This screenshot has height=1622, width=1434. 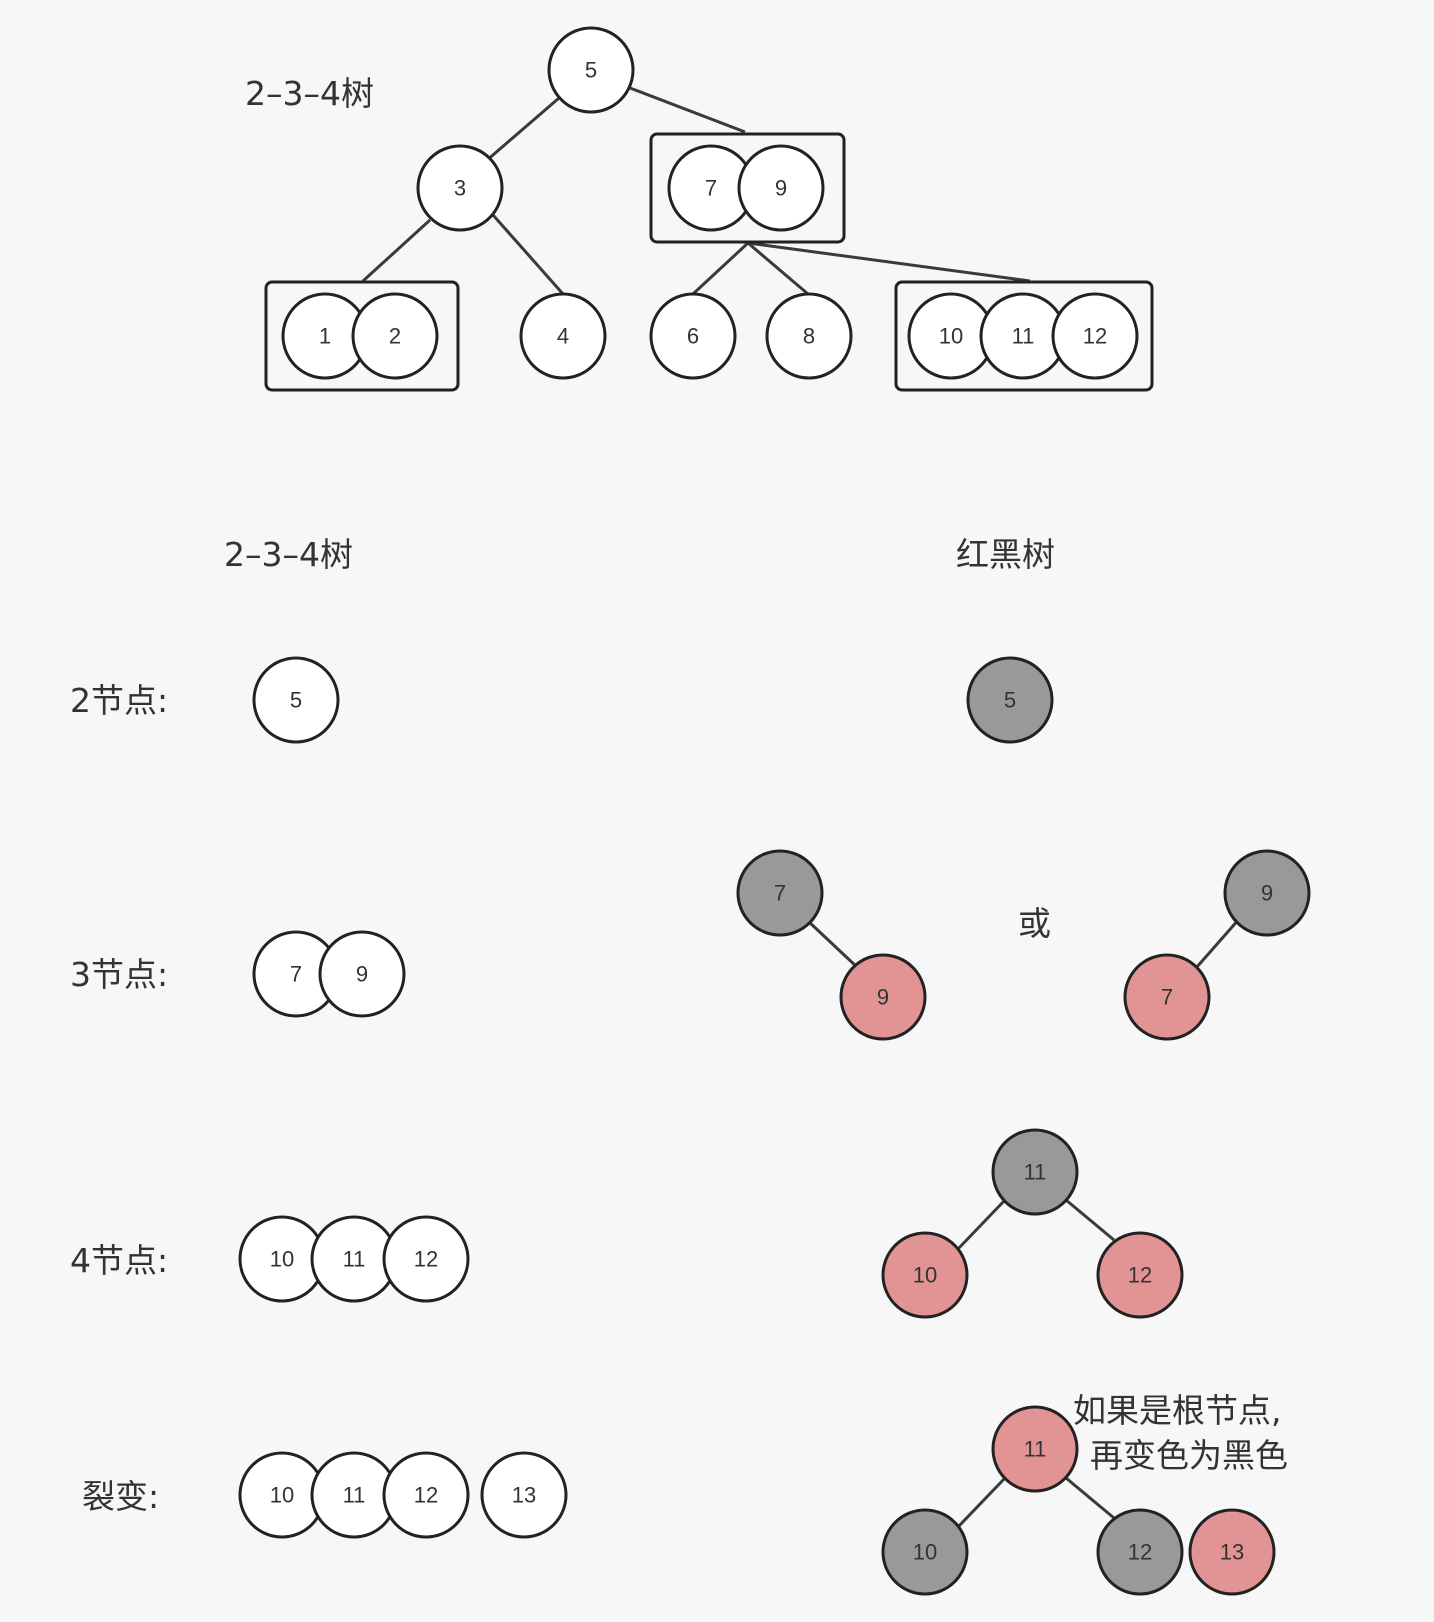 I want to click on node-4n-12: 12, so click(x=426, y=1259).